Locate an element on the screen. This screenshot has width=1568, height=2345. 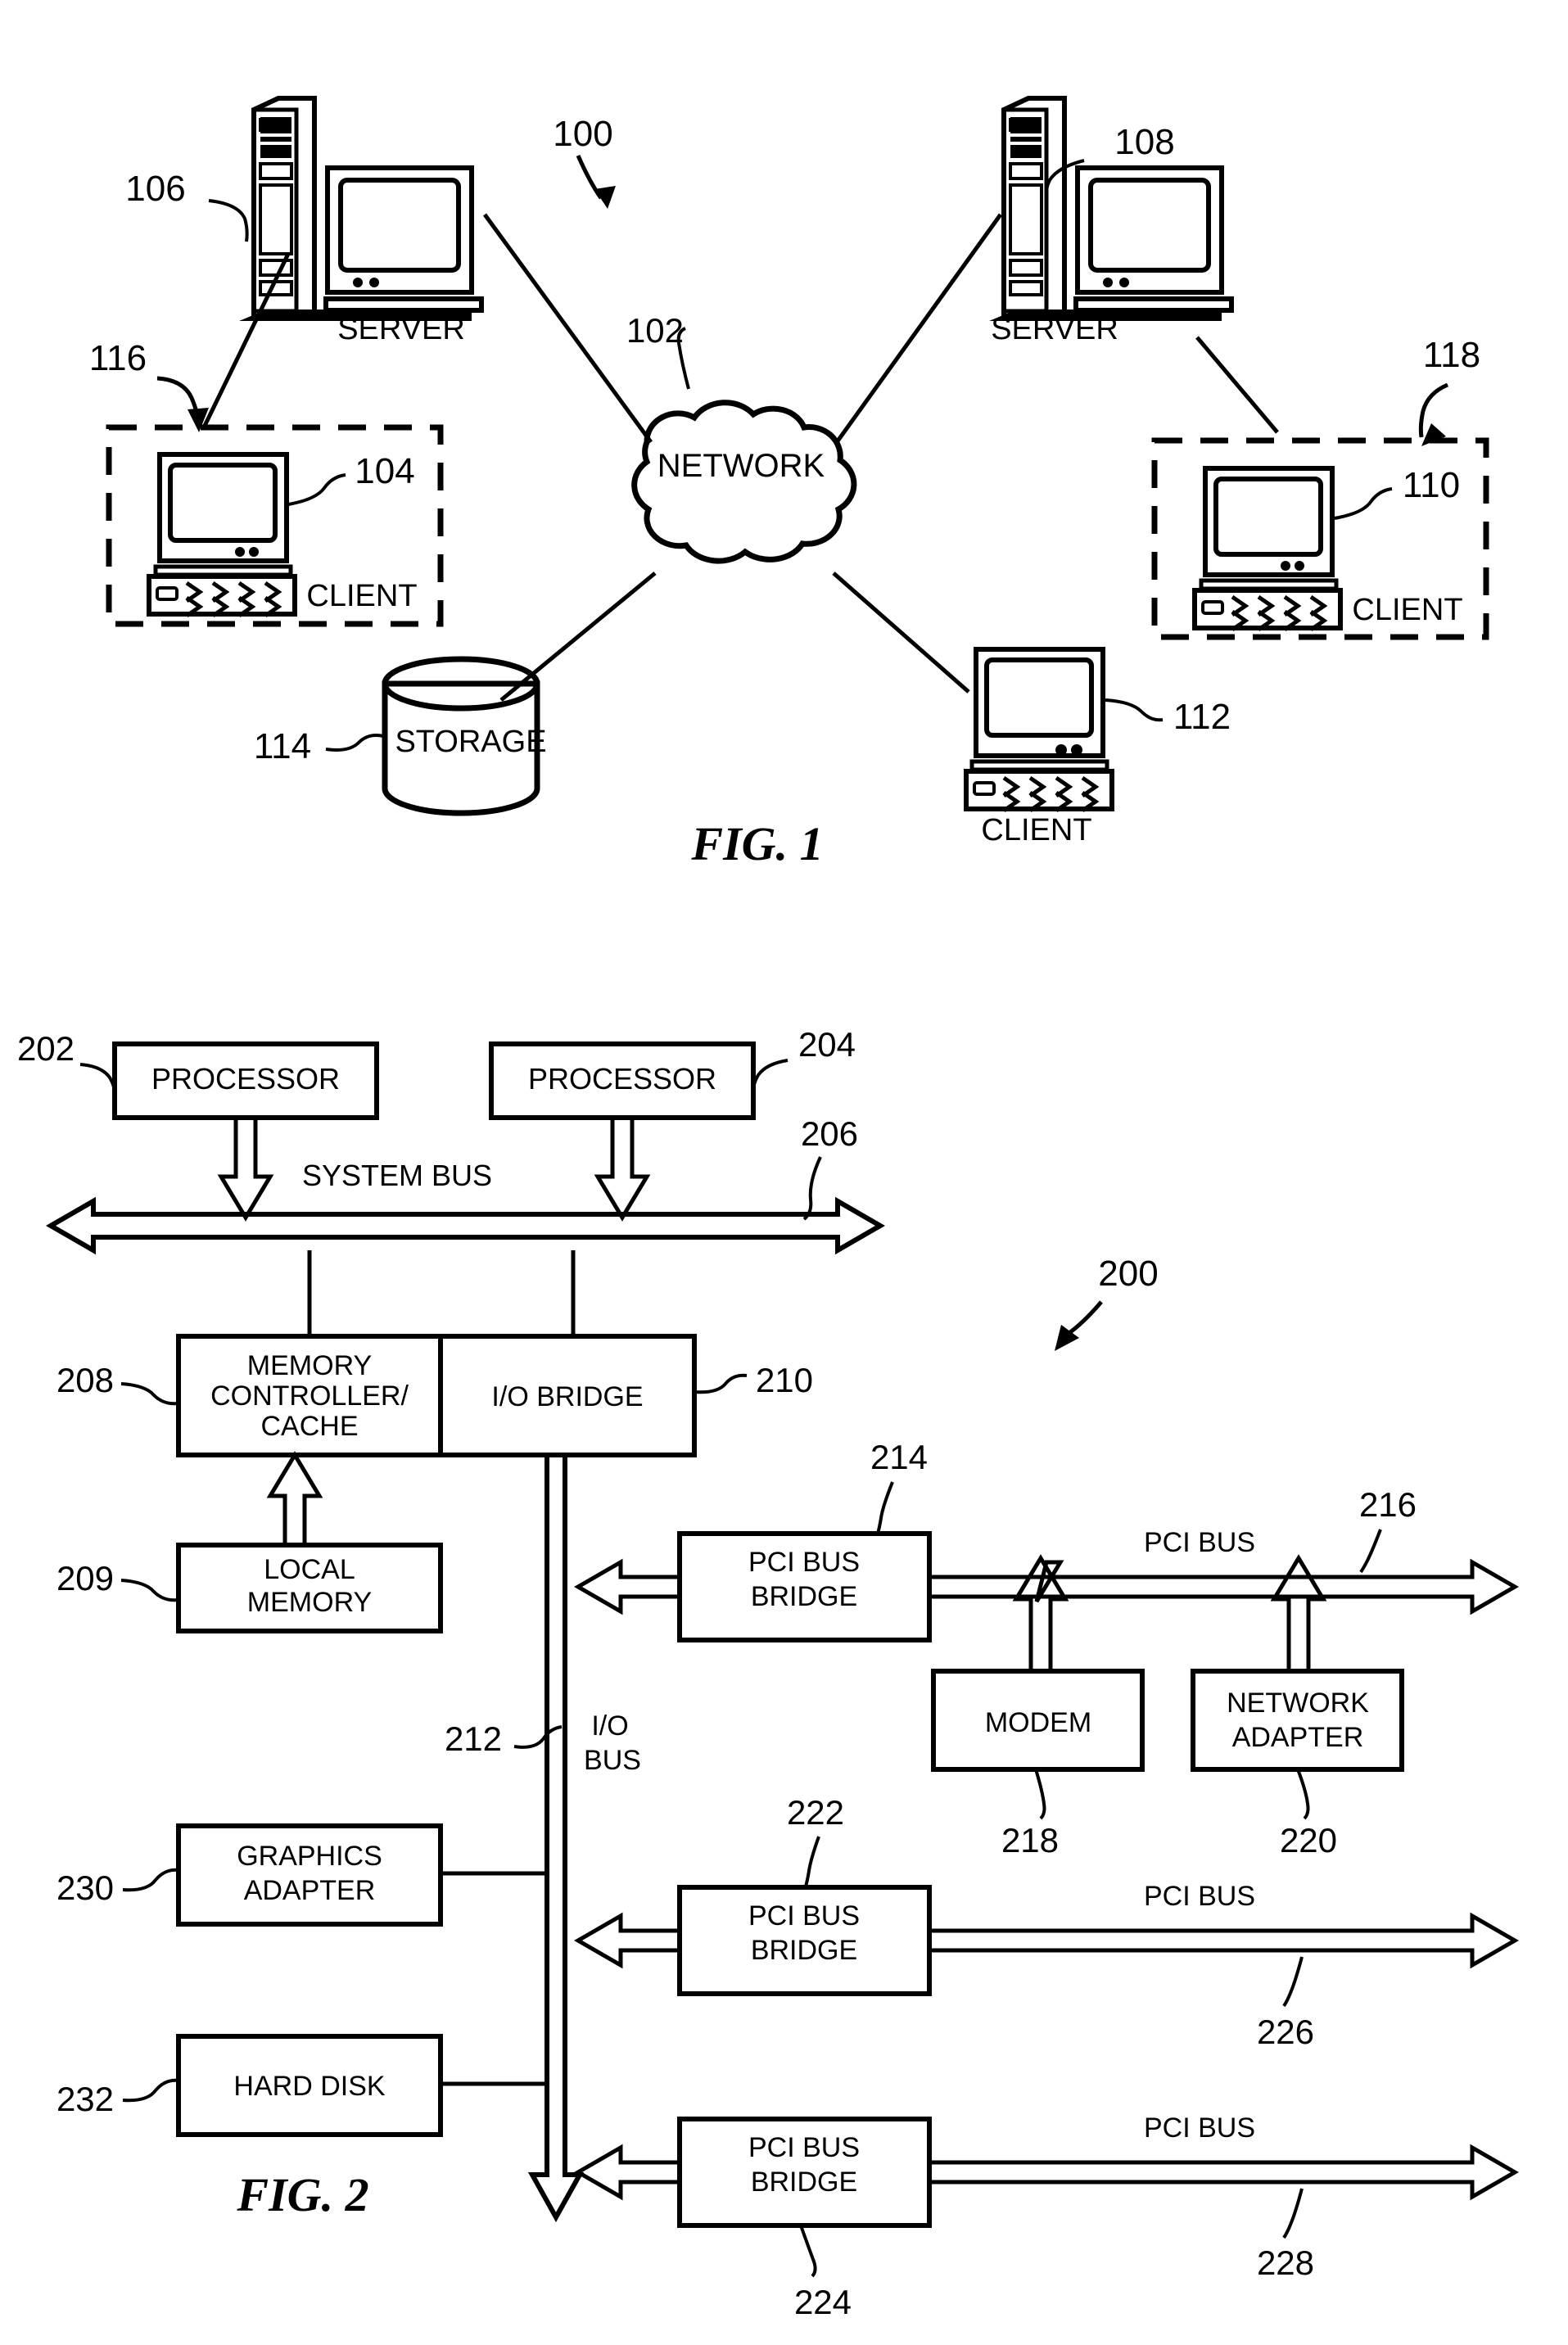
ref-112: 112 is located at coordinates (1202, 717).